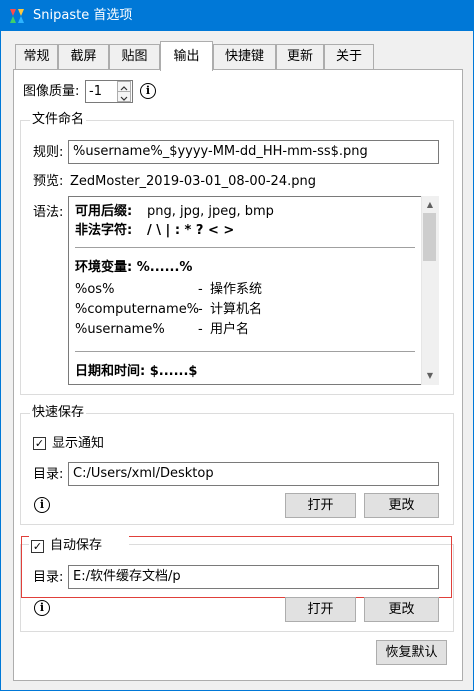  I want to click on tab-about: 关于, so click(349, 56).